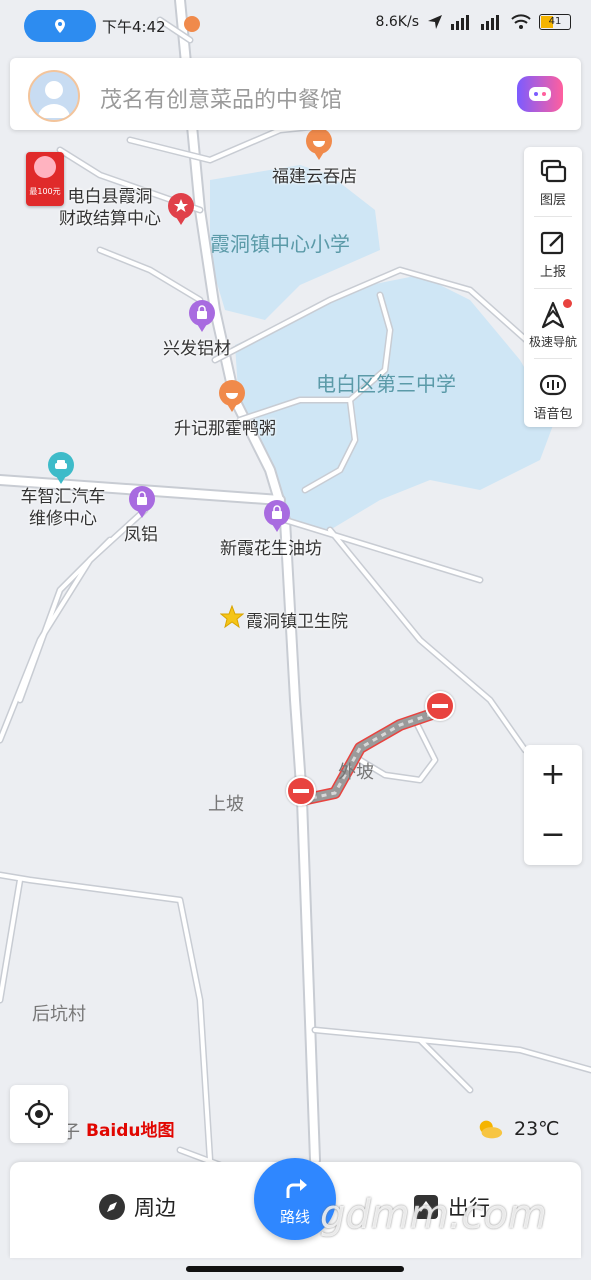  What do you see at coordinates (45, 191) in the screenshot?
I see `promo-text: 最100元` at bounding box center [45, 191].